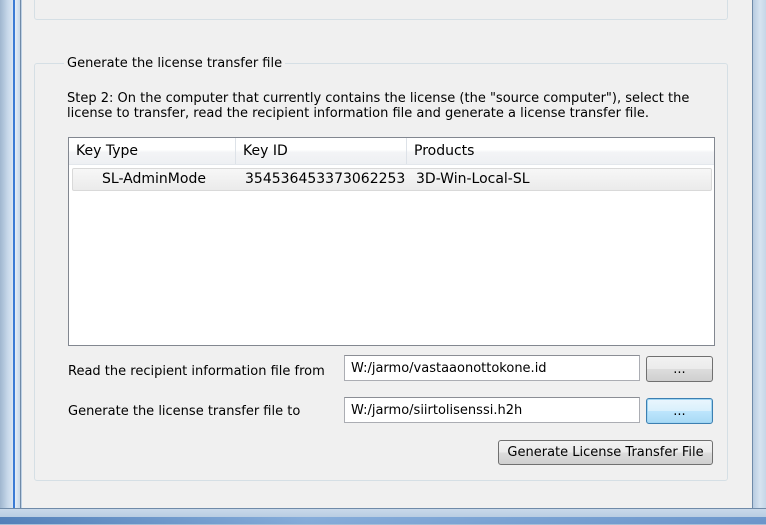 This screenshot has width=766, height=525. I want to click on generate-license-transfer-file-button: Generate License Transfer File, so click(605, 452).